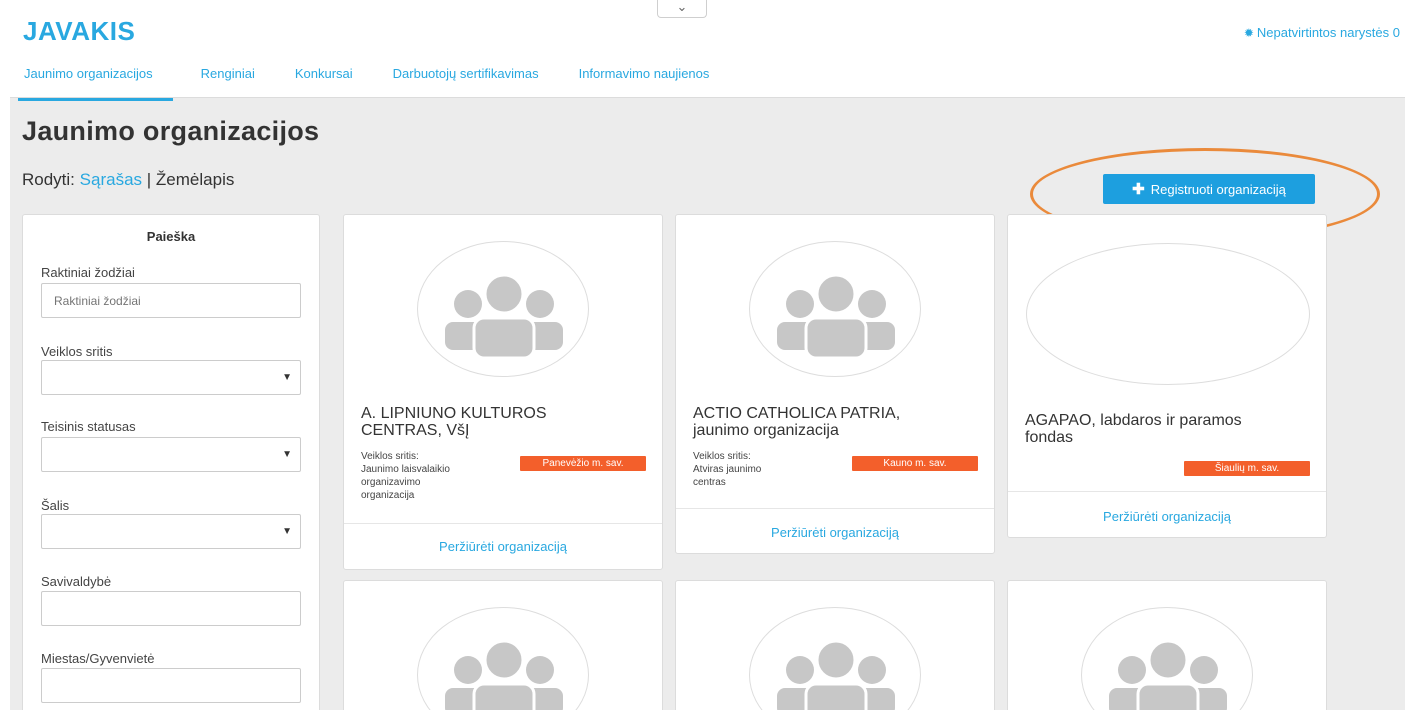 This screenshot has width=1405, height=710. What do you see at coordinates (88, 272) in the screenshot?
I see `keywords-label: Raktiniai žodžiai` at bounding box center [88, 272].